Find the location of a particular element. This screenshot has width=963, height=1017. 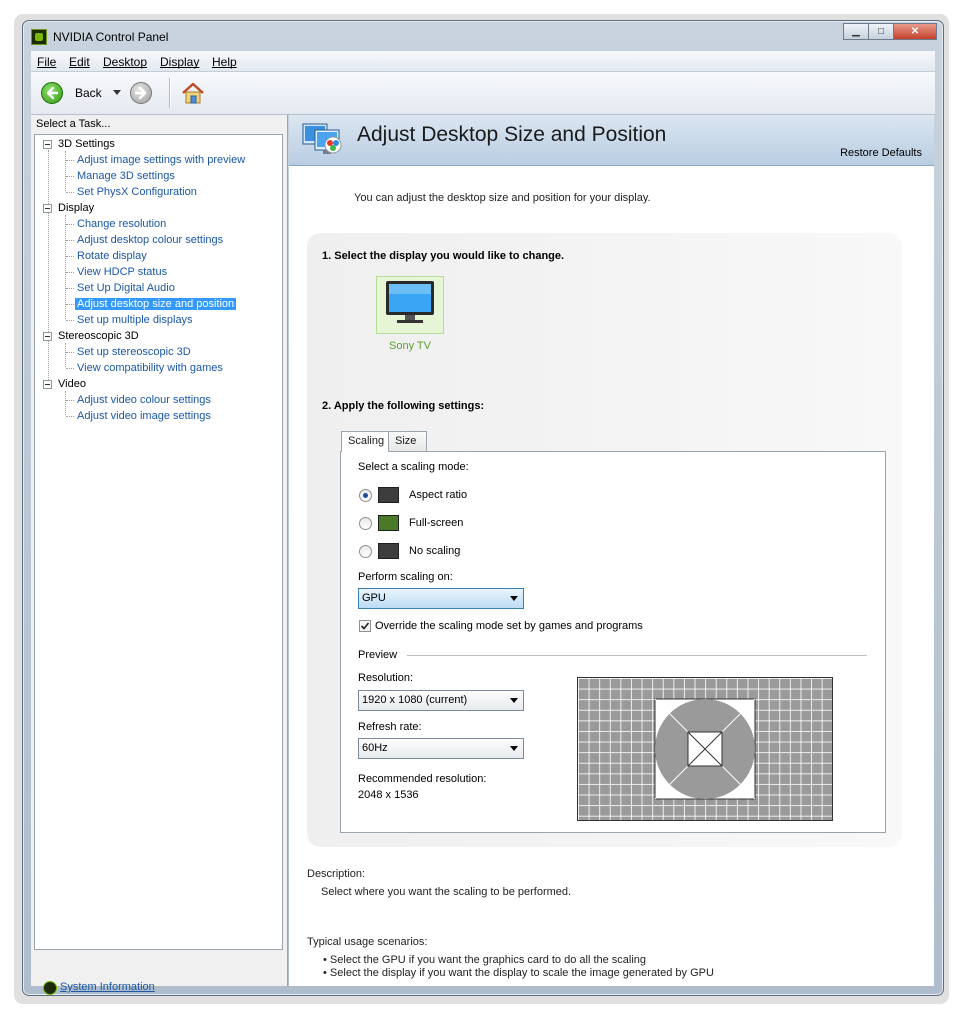

sidebar-item-change-resolution: Change resolution is located at coordinates (121, 224).